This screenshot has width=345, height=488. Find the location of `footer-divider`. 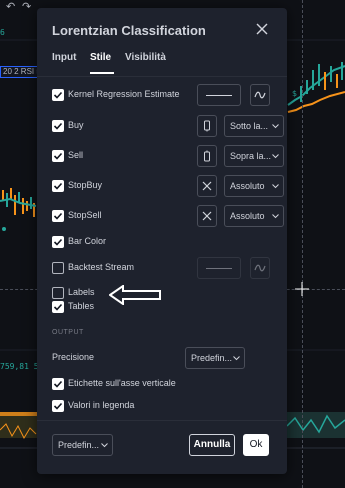

footer-divider is located at coordinates (162, 420).